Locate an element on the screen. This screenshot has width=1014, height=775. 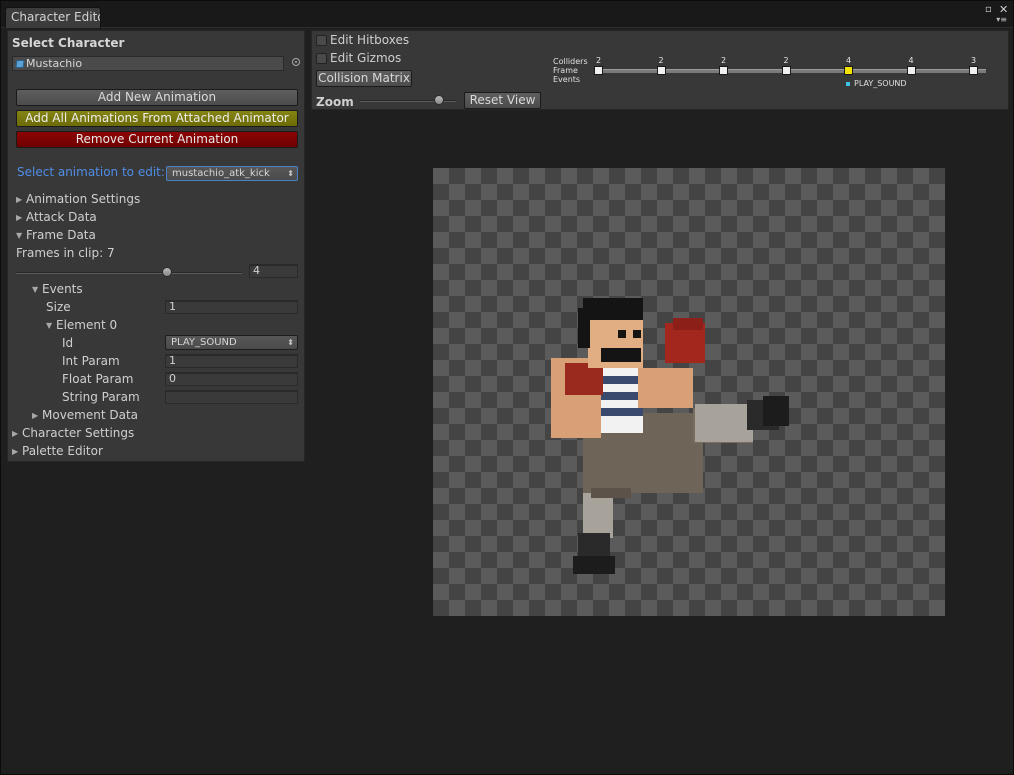
foldout-animation-settings: ▶ Animation Settings is located at coordinates (78, 199).